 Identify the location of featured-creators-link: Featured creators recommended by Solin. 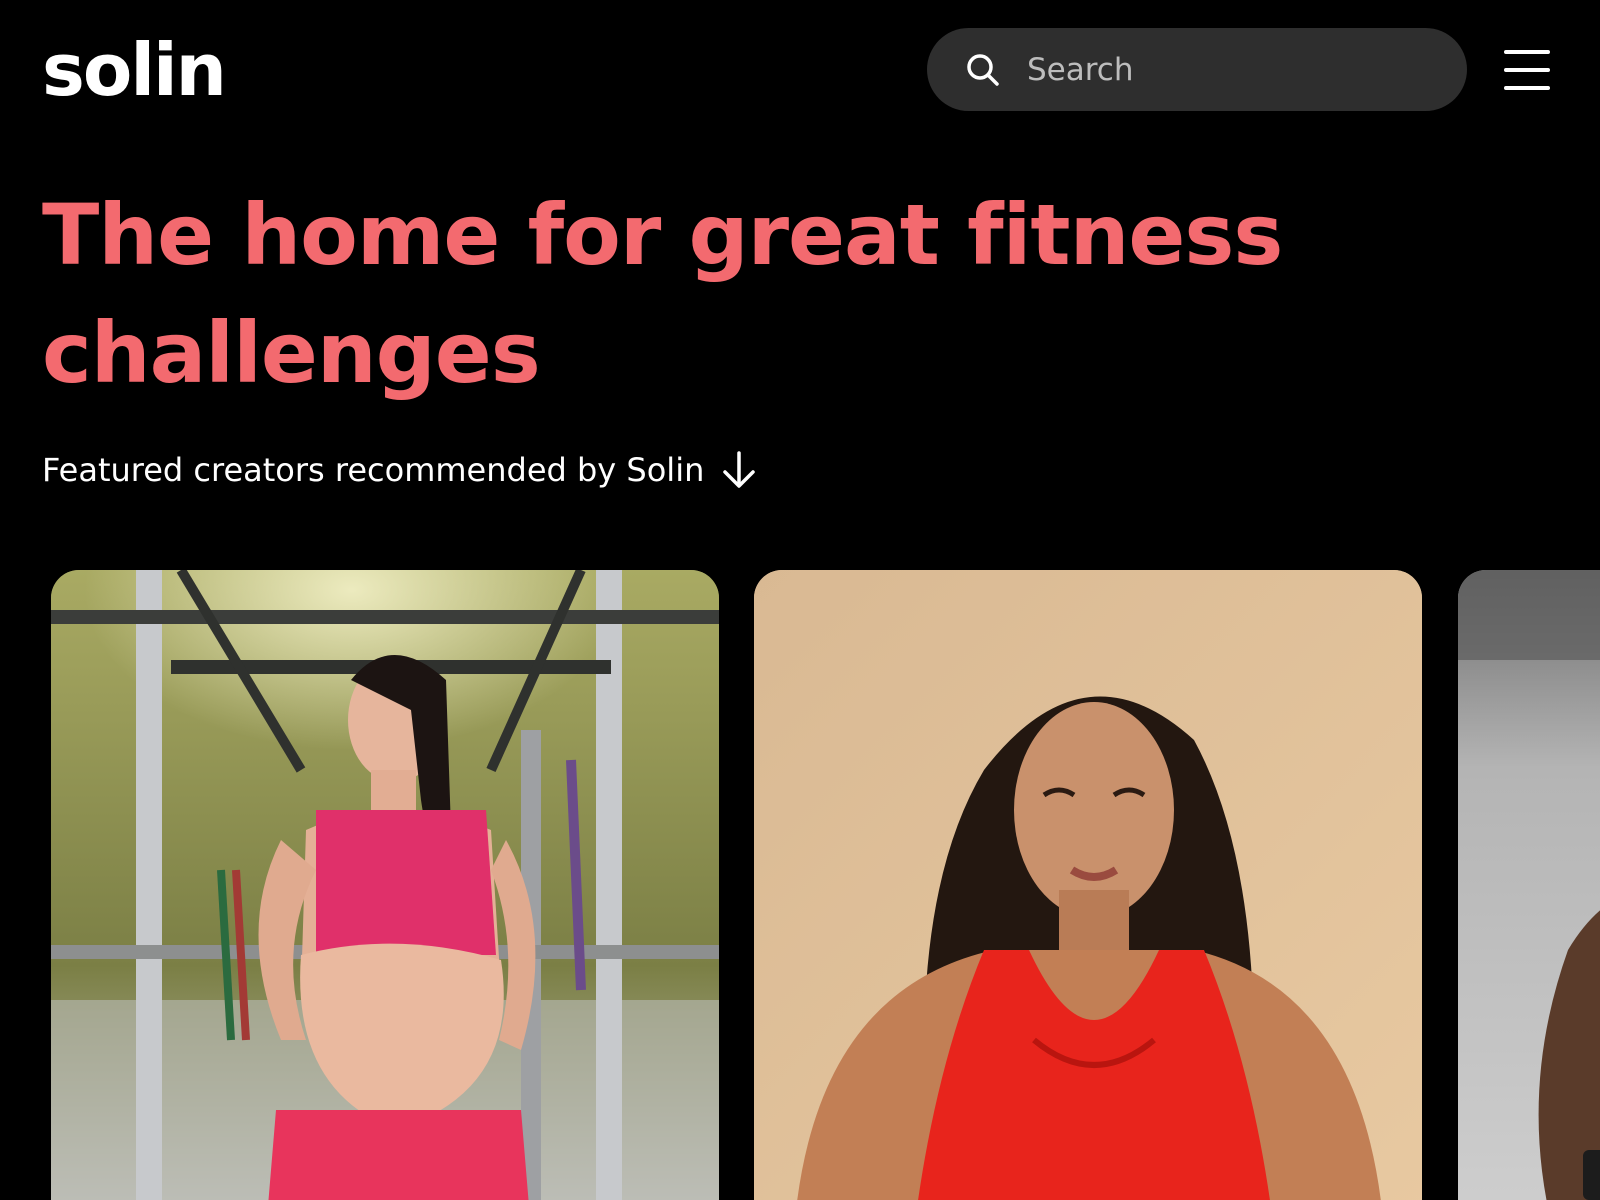
(401, 470).